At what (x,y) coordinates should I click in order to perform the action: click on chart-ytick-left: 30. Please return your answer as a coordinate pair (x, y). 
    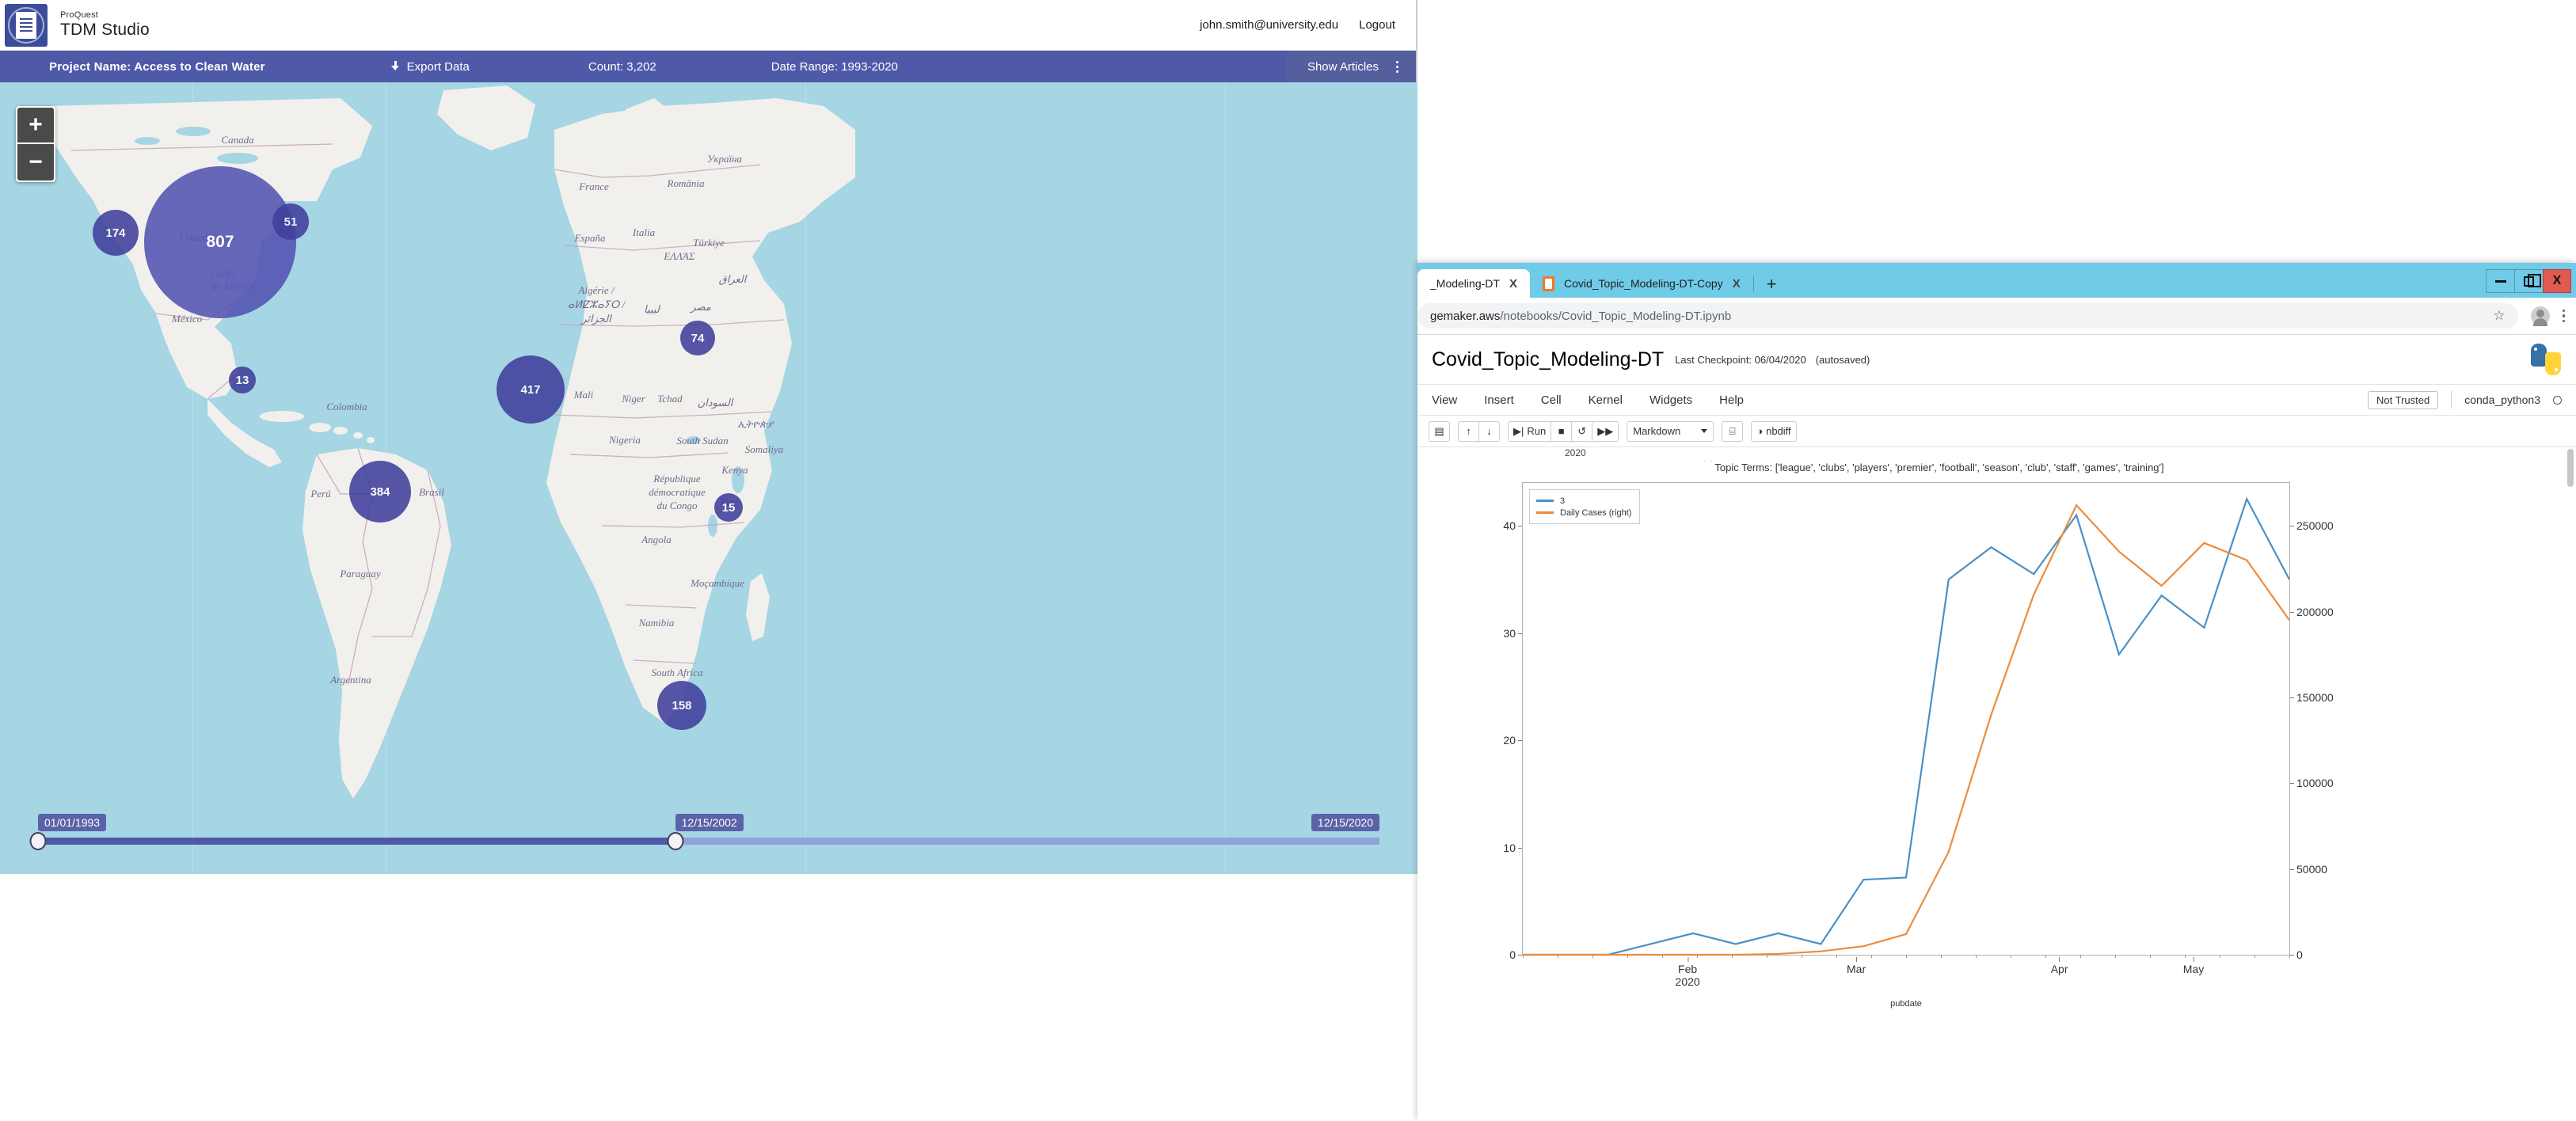
    Looking at the image, I should click on (1512, 633).